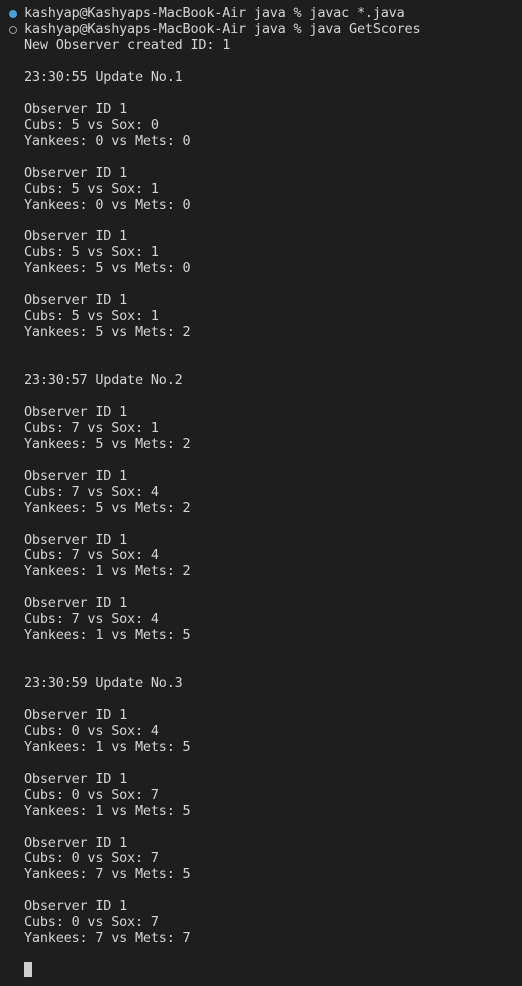 The image size is (522, 986). What do you see at coordinates (107, 938) in the screenshot?
I see `output-line: Yankees: 7 vs Mets: 7` at bounding box center [107, 938].